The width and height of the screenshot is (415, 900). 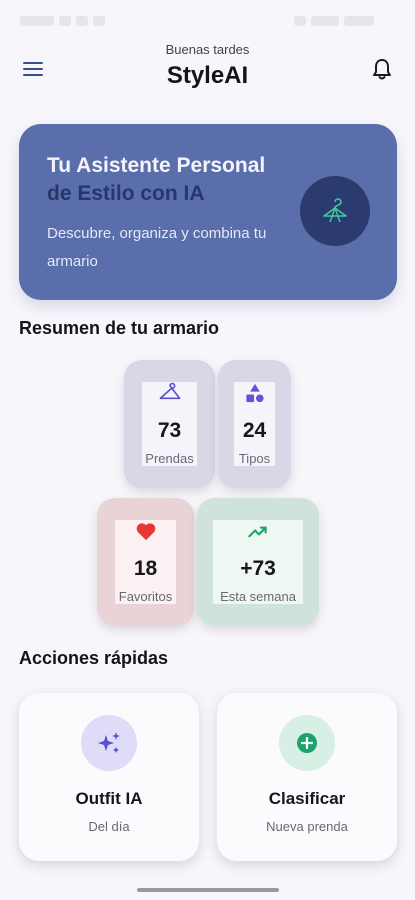 I want to click on stat-value: 73, so click(x=169, y=430).